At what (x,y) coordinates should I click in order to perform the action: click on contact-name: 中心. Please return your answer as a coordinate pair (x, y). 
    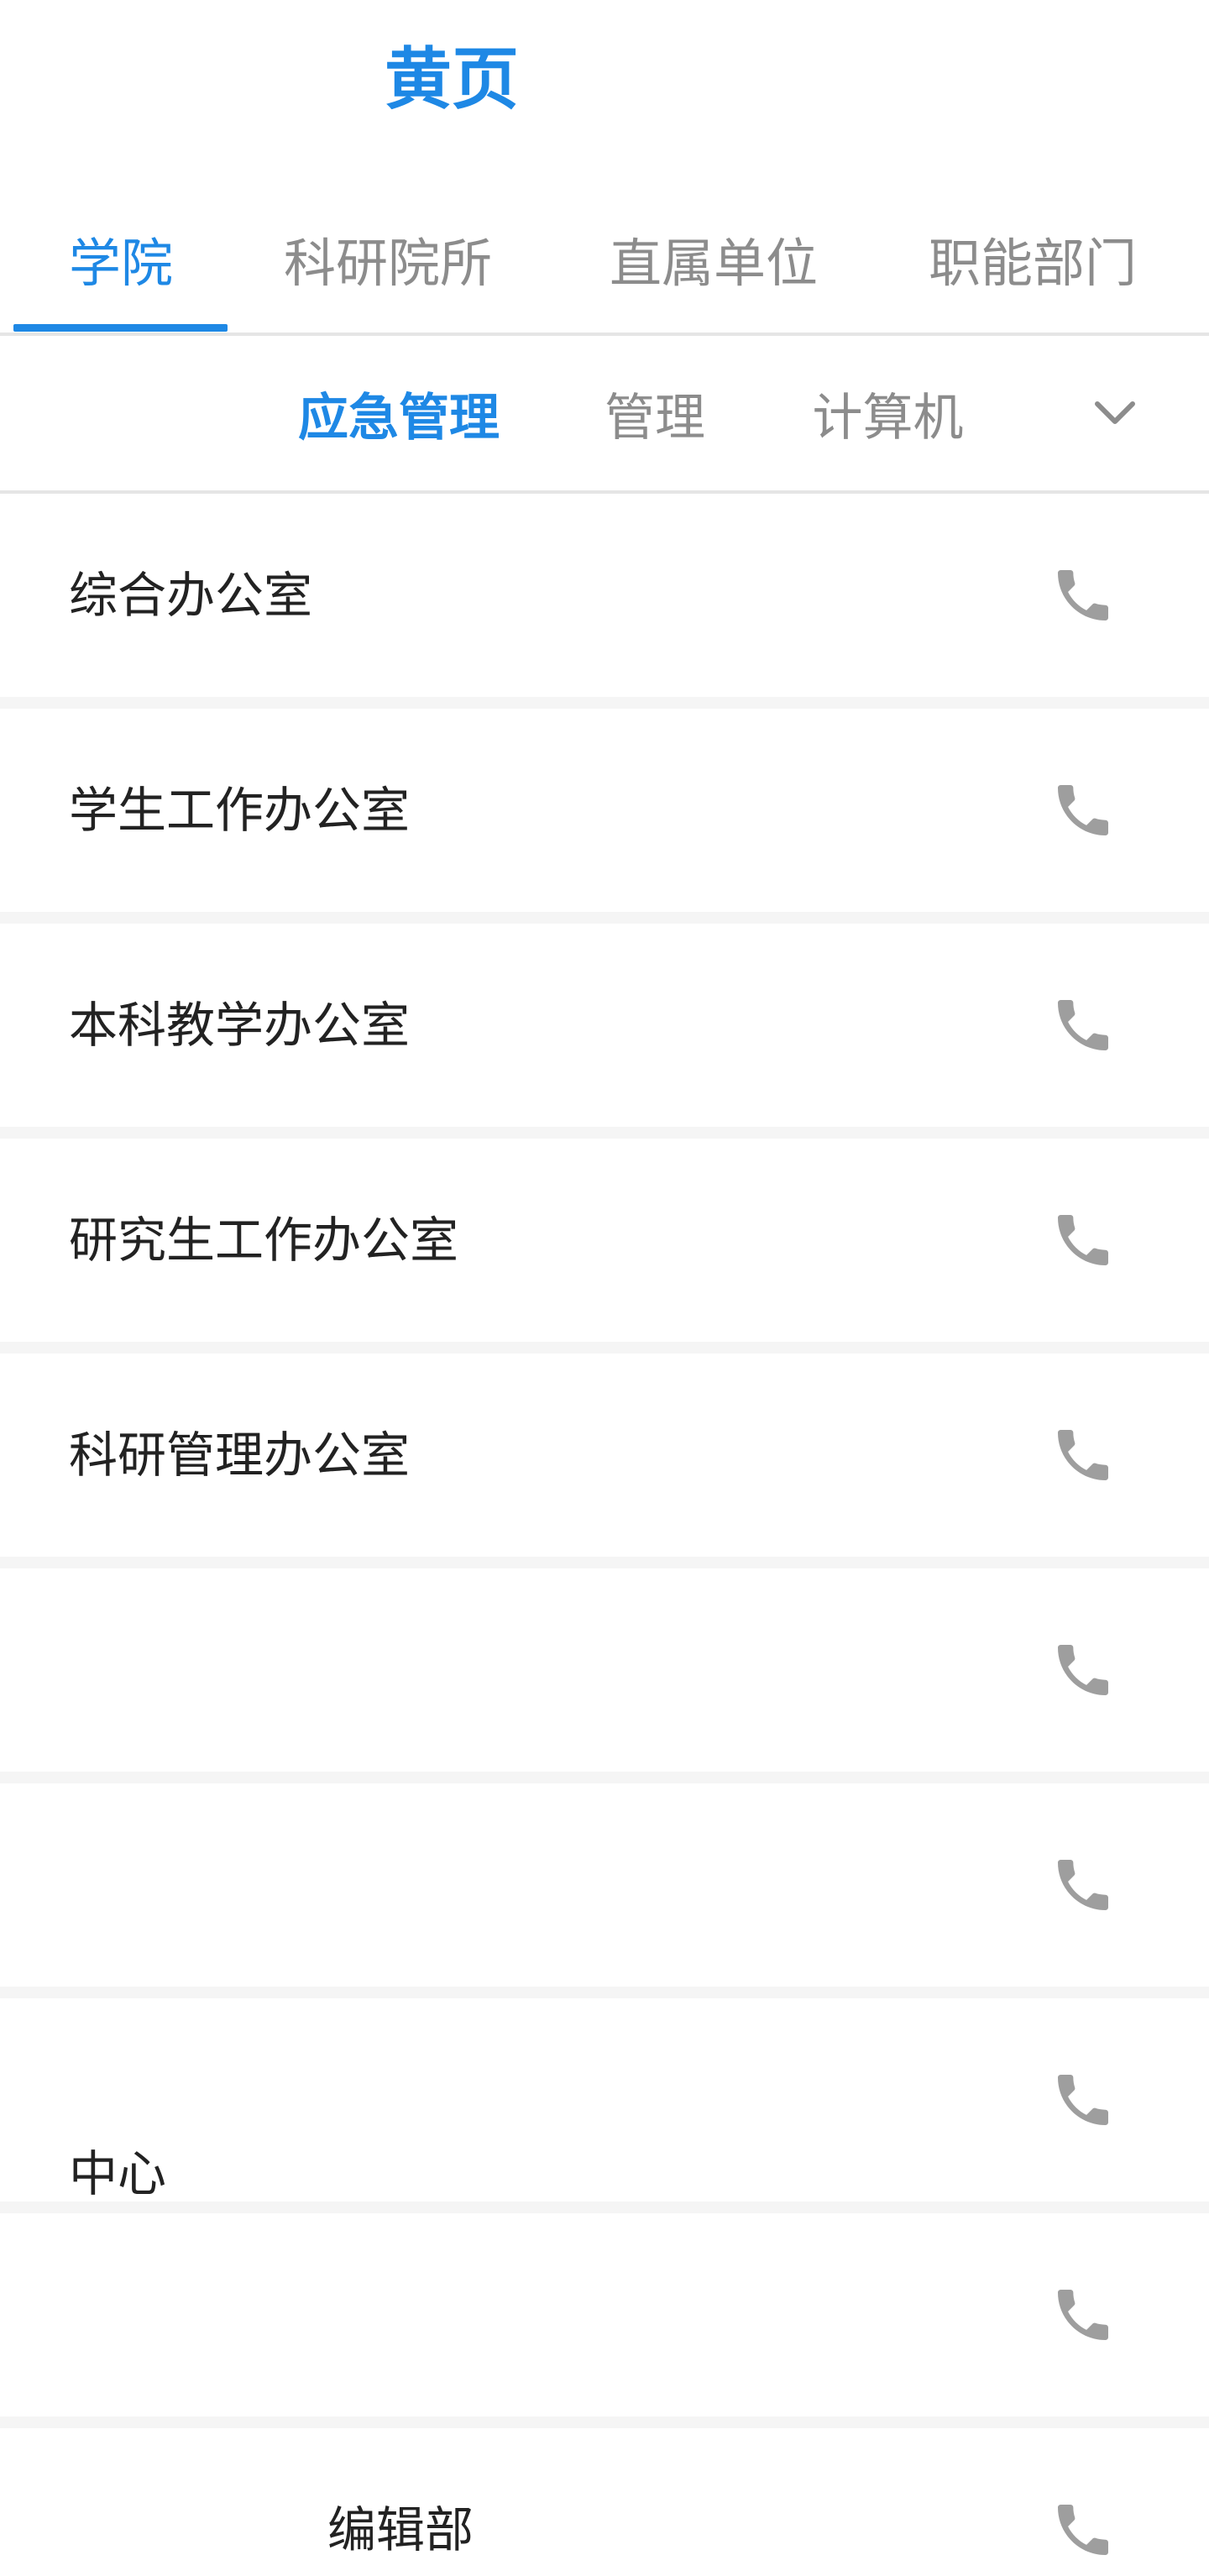
    Looking at the image, I should click on (118, 2173).